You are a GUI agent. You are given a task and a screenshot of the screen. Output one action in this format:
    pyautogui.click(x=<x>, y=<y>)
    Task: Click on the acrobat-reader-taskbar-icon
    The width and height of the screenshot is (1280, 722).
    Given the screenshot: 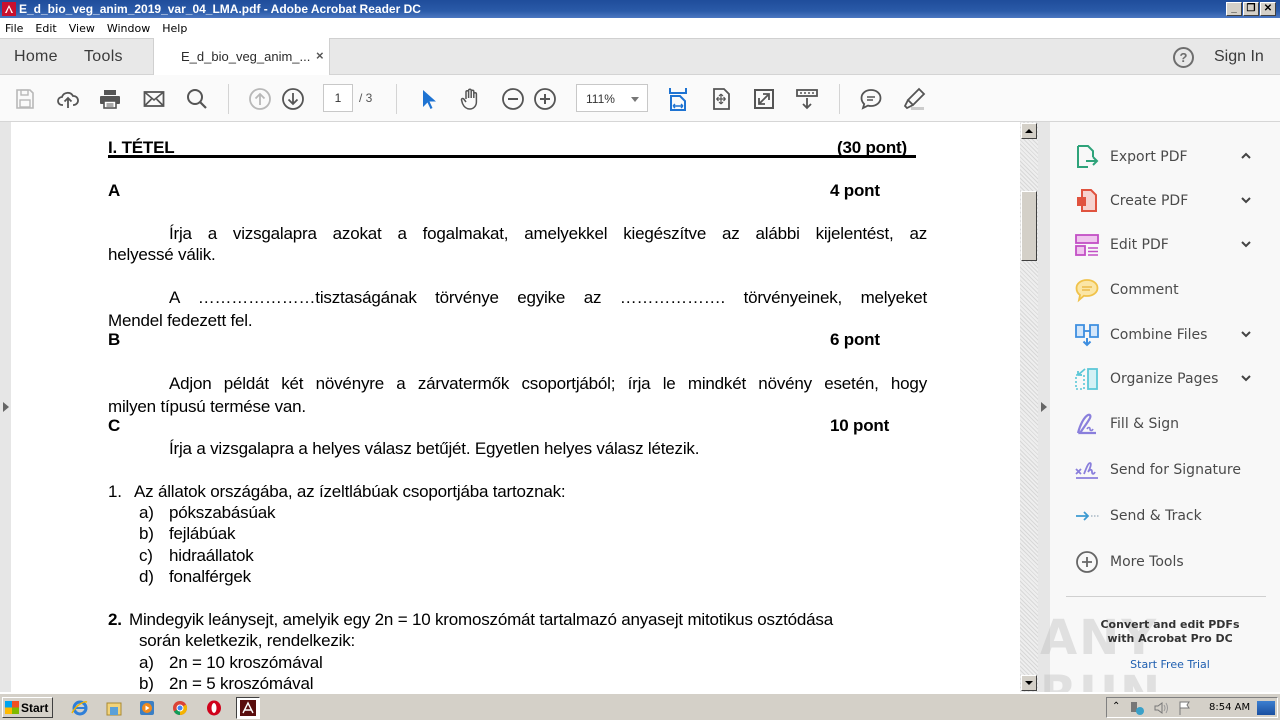 What is the action you would take?
    pyautogui.click(x=248, y=708)
    